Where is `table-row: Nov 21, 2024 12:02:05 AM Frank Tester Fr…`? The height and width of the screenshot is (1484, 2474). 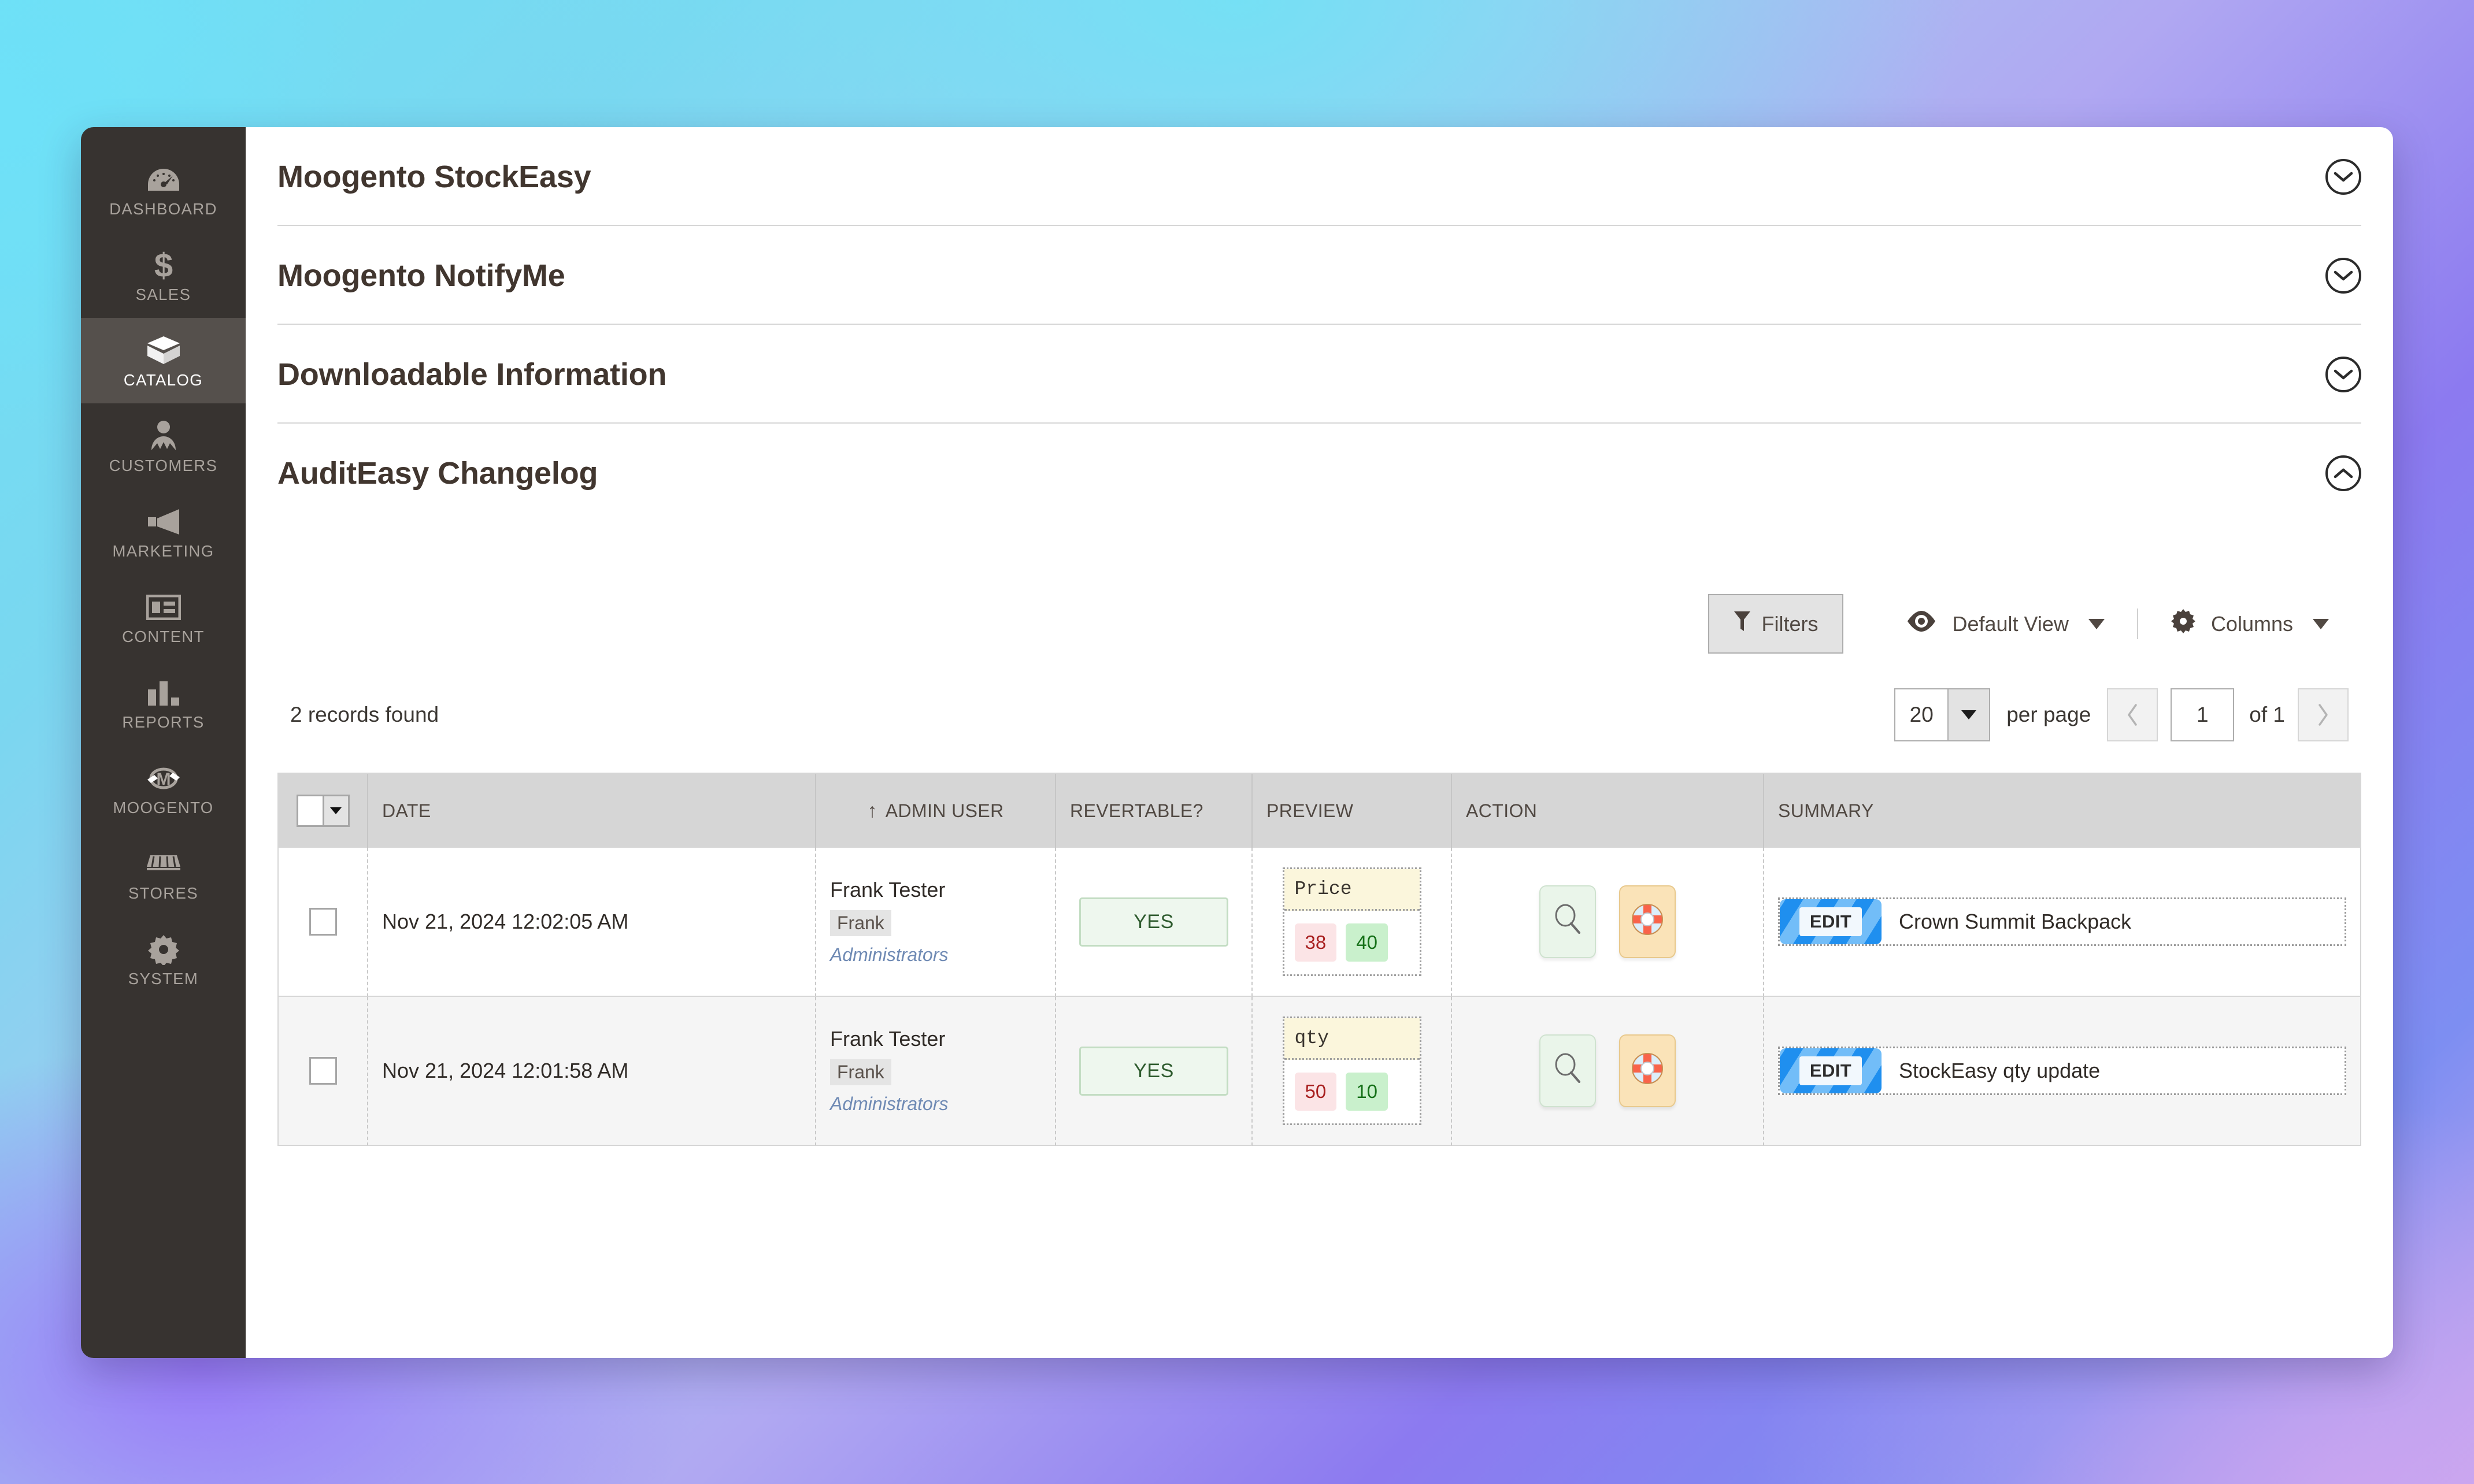 table-row: Nov 21, 2024 12:02:05 AM Frank Tester Fr… is located at coordinates (1320, 922).